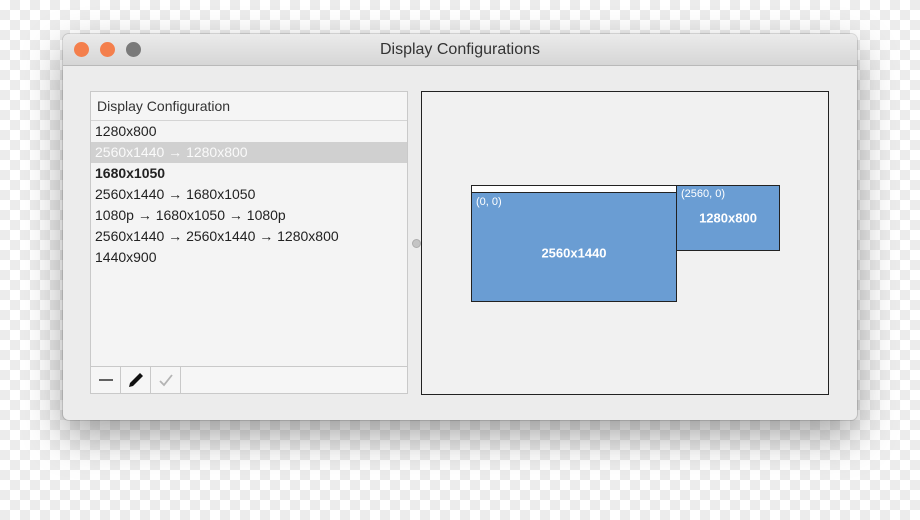 This screenshot has width=920, height=520. I want to click on display-secondary: (2560, 0) 1280x800, so click(728, 218).